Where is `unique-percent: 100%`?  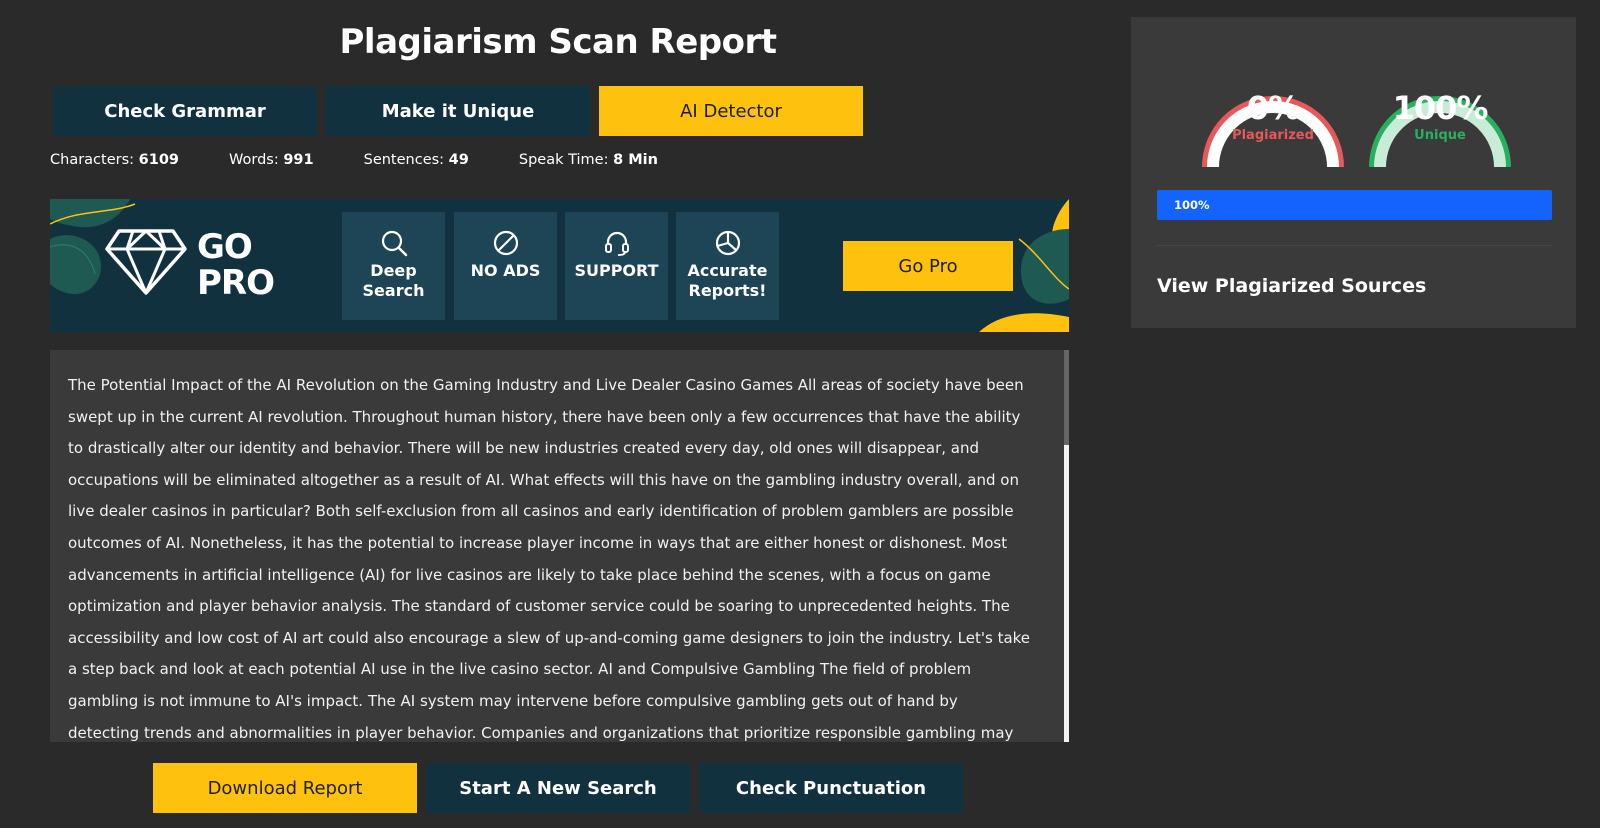 unique-percent: 100% is located at coordinates (1440, 108).